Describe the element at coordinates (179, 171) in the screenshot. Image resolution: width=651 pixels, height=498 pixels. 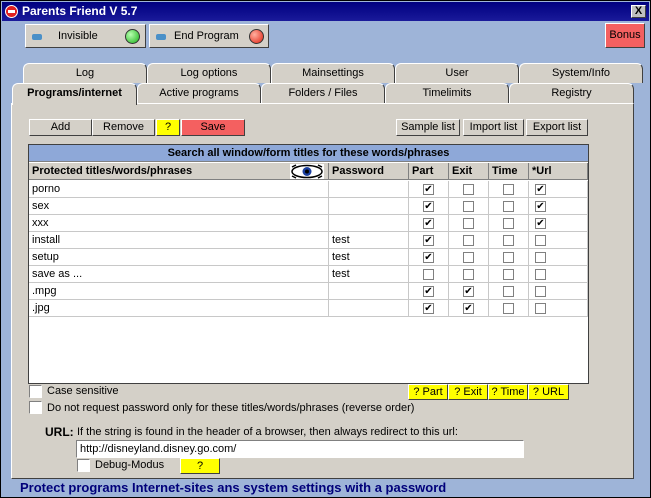
I see `column-protected-titles: Protected titles/words/phrases` at that location.